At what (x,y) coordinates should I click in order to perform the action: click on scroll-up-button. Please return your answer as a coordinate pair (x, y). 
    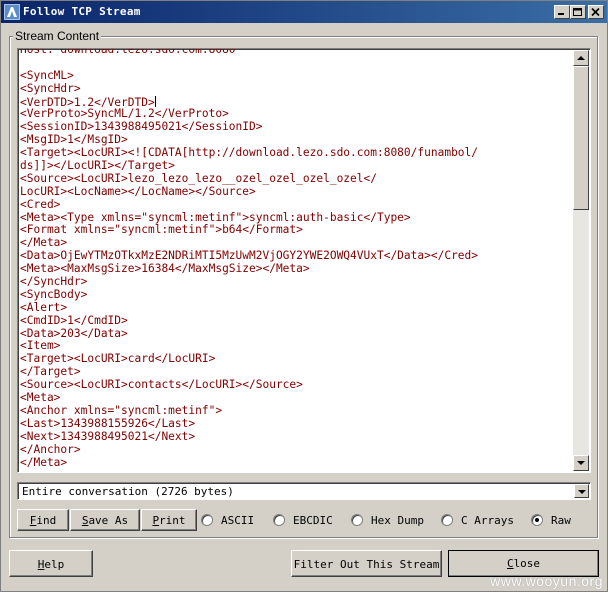
    Looking at the image, I should click on (581, 58).